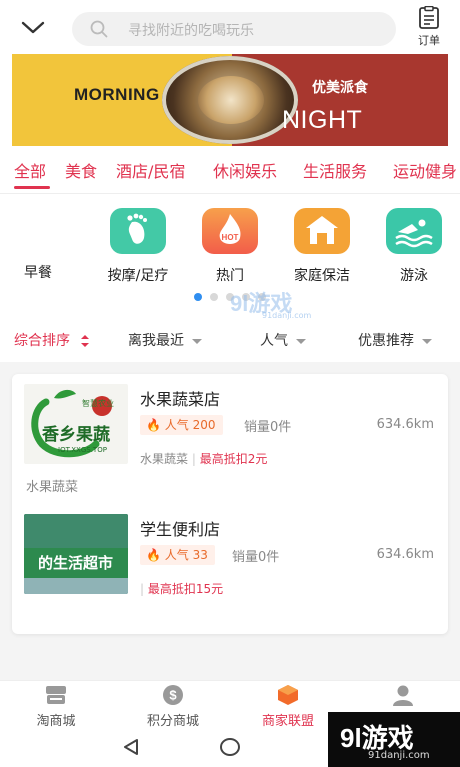  What do you see at coordinates (335, 170) in the screenshot?
I see `tab-life-service: 生活服务` at bounding box center [335, 170].